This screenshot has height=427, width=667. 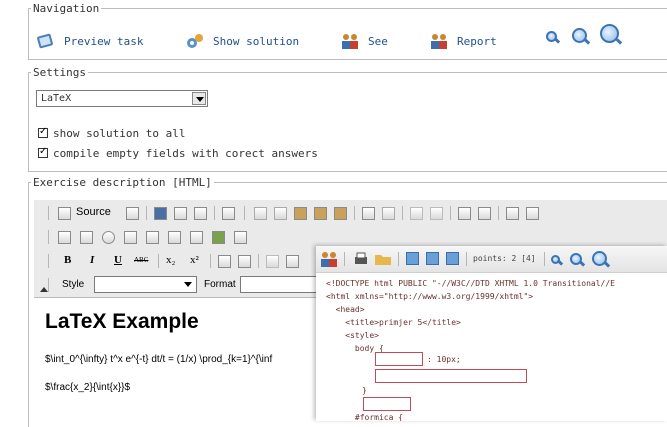 What do you see at coordinates (174, 237) in the screenshot?
I see `select-field-icon` at bounding box center [174, 237].